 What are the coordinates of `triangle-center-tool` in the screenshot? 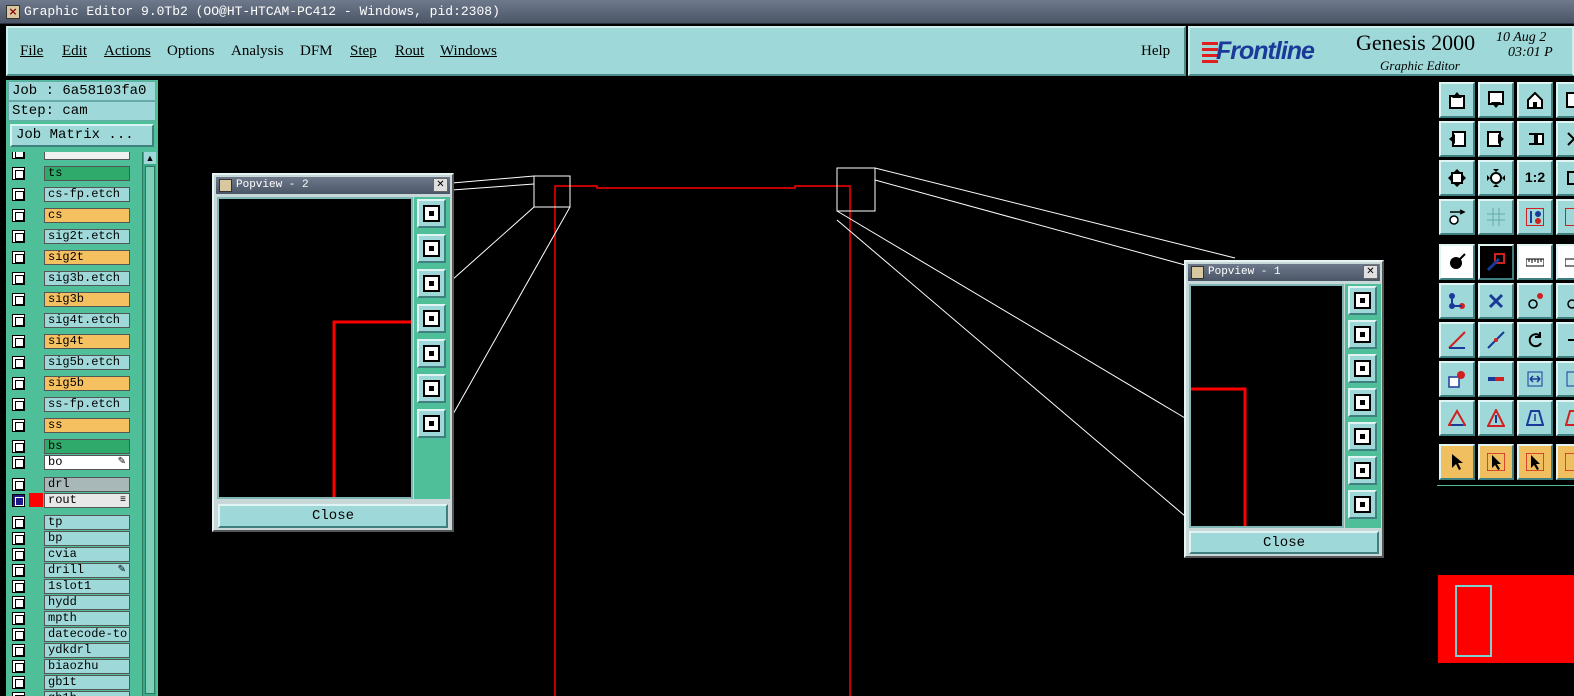 It's located at (1496, 418).